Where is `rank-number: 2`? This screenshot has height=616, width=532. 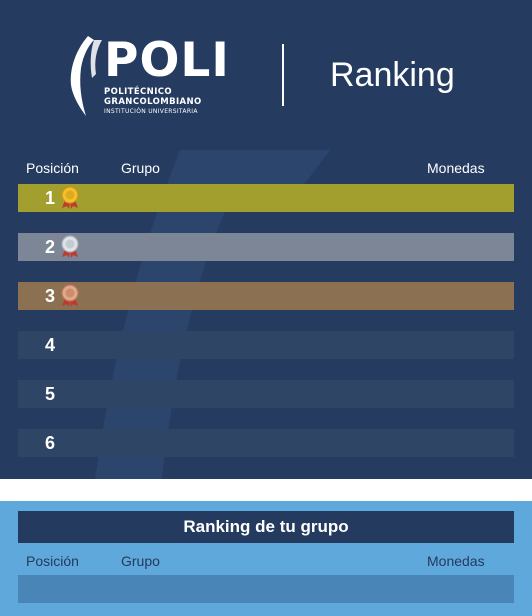
rank-number: 2 is located at coordinates (50, 247).